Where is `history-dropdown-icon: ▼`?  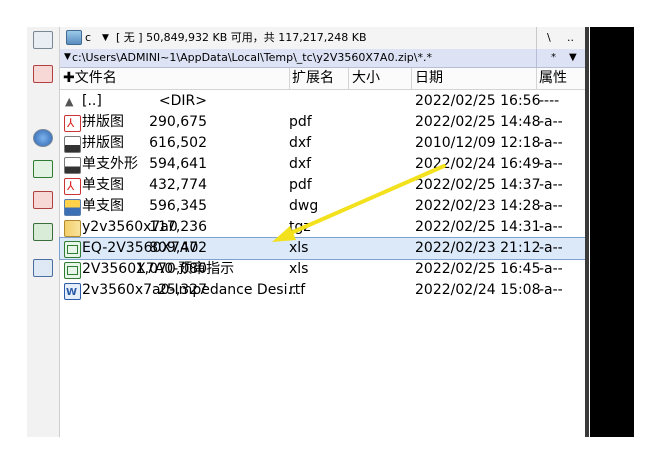 history-dropdown-icon: ▼ is located at coordinates (67, 57).